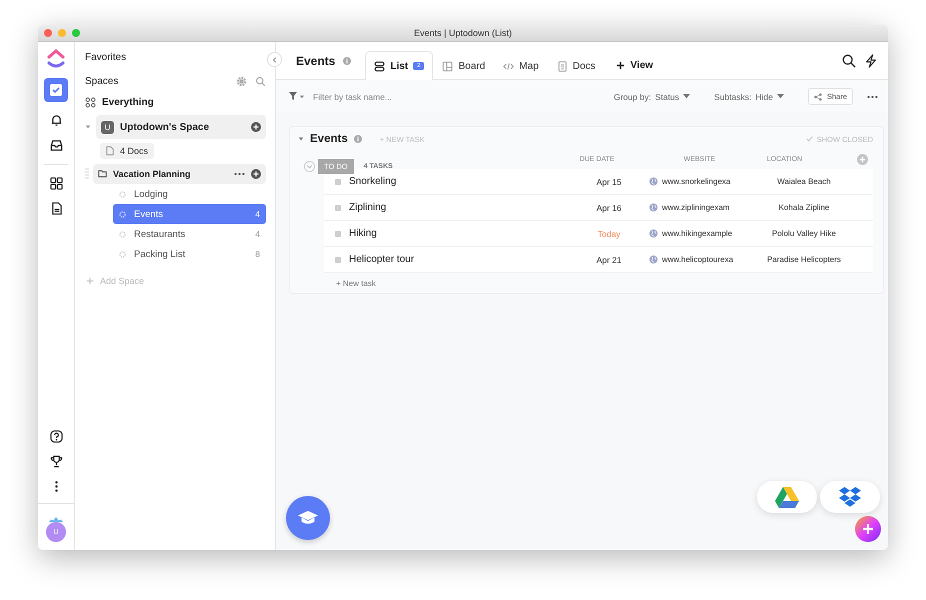 The height and width of the screenshot is (600, 926). I want to click on window-title: Events | Uptodown (List), so click(463, 33).